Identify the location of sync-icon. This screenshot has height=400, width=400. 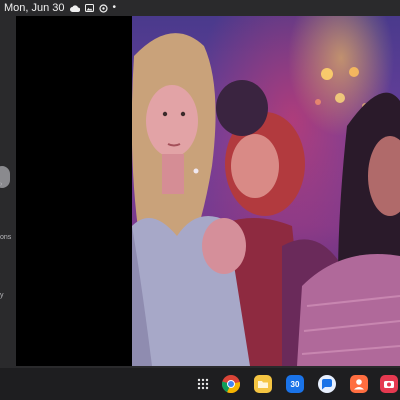
(103, 8).